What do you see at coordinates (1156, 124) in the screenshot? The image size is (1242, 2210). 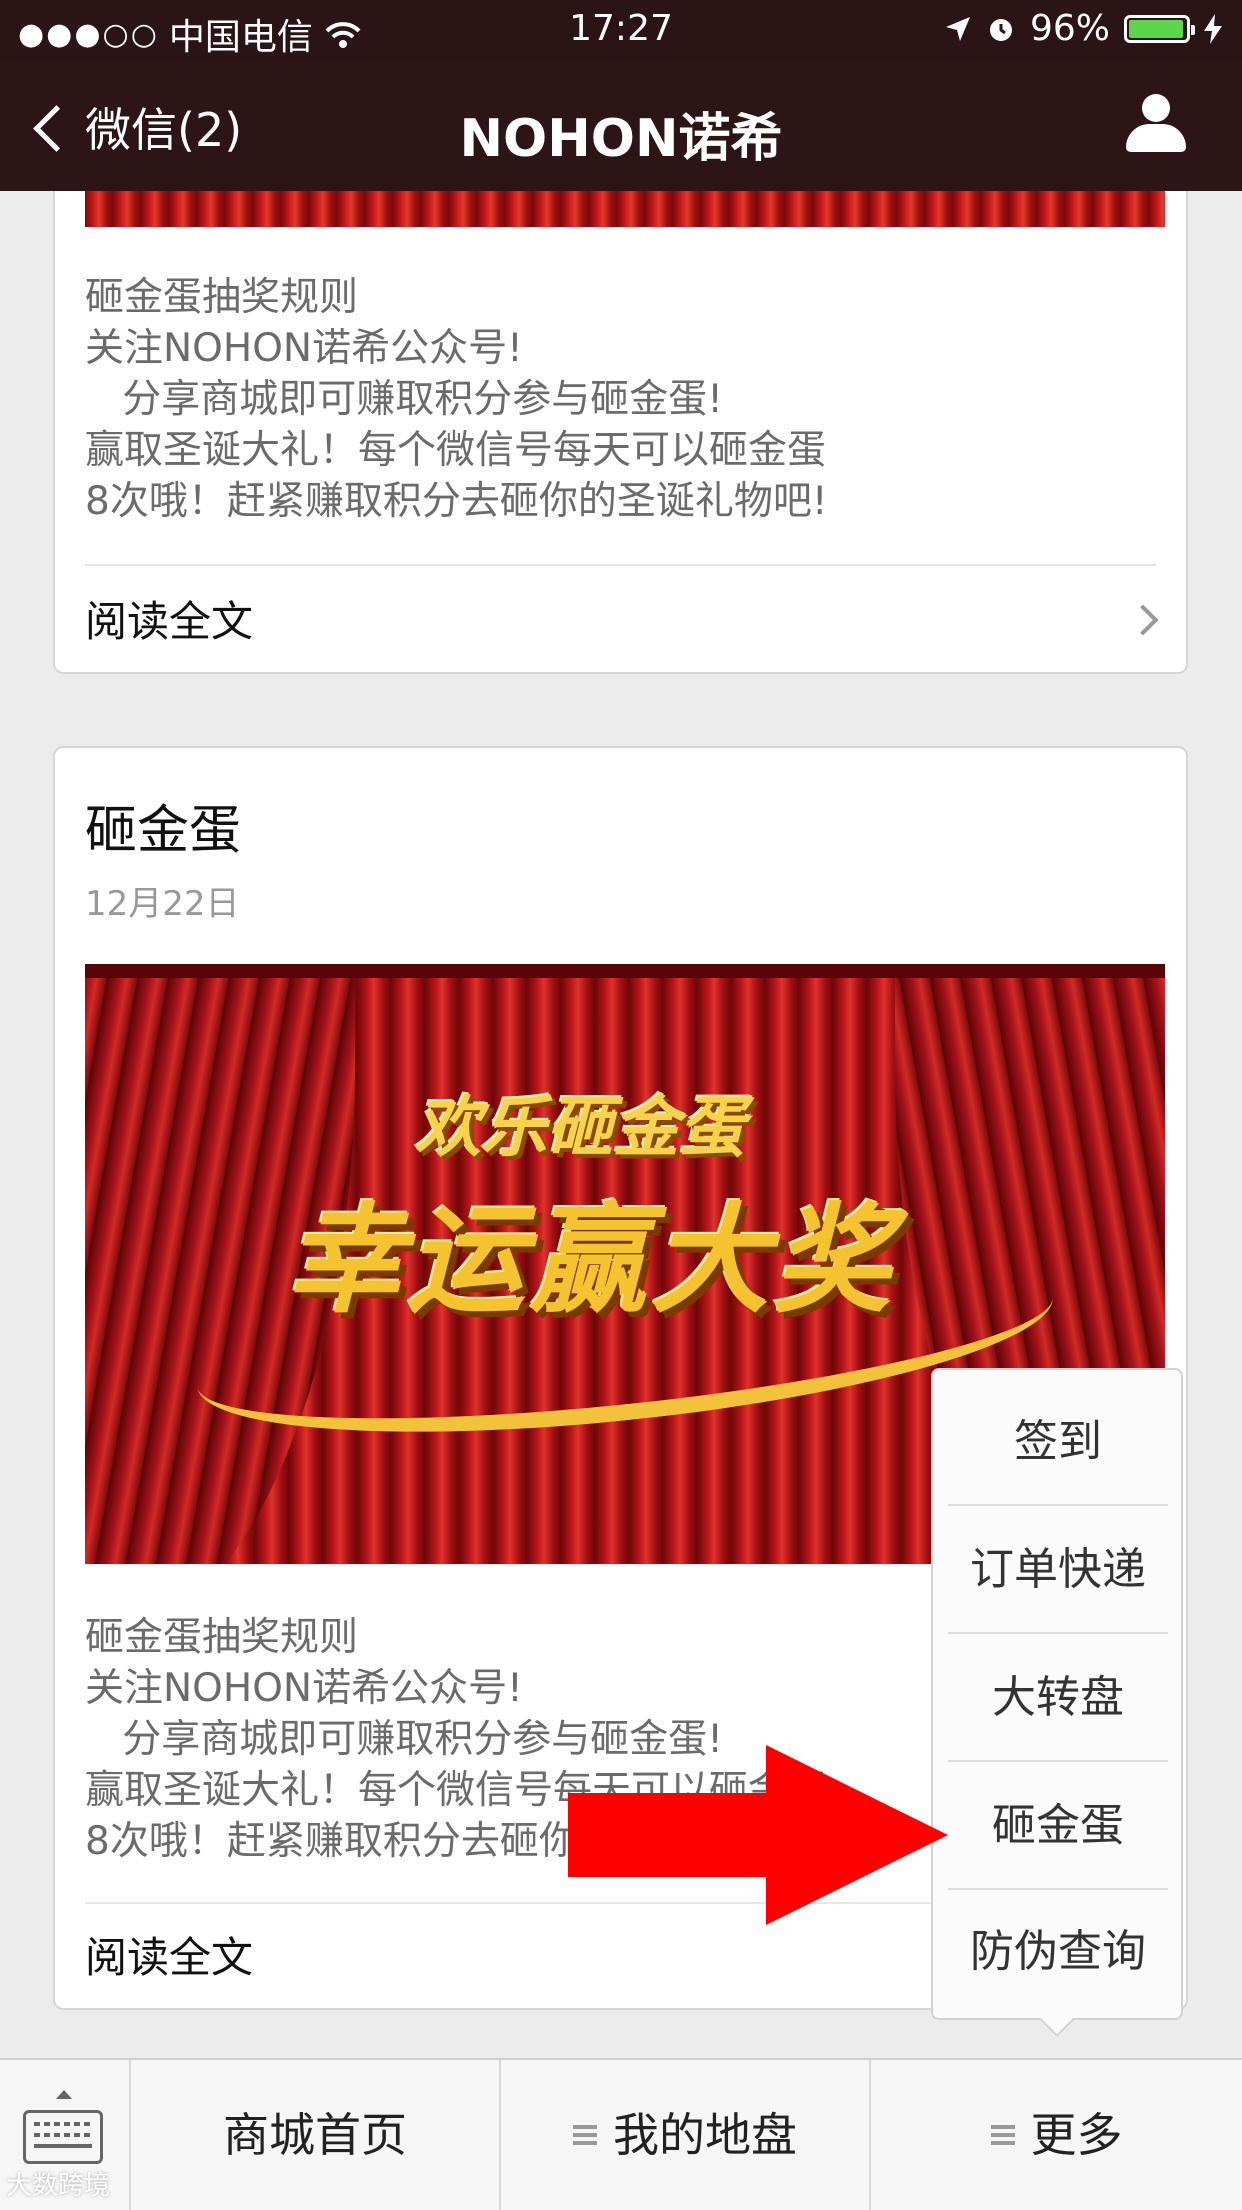 I see `profile-button` at bounding box center [1156, 124].